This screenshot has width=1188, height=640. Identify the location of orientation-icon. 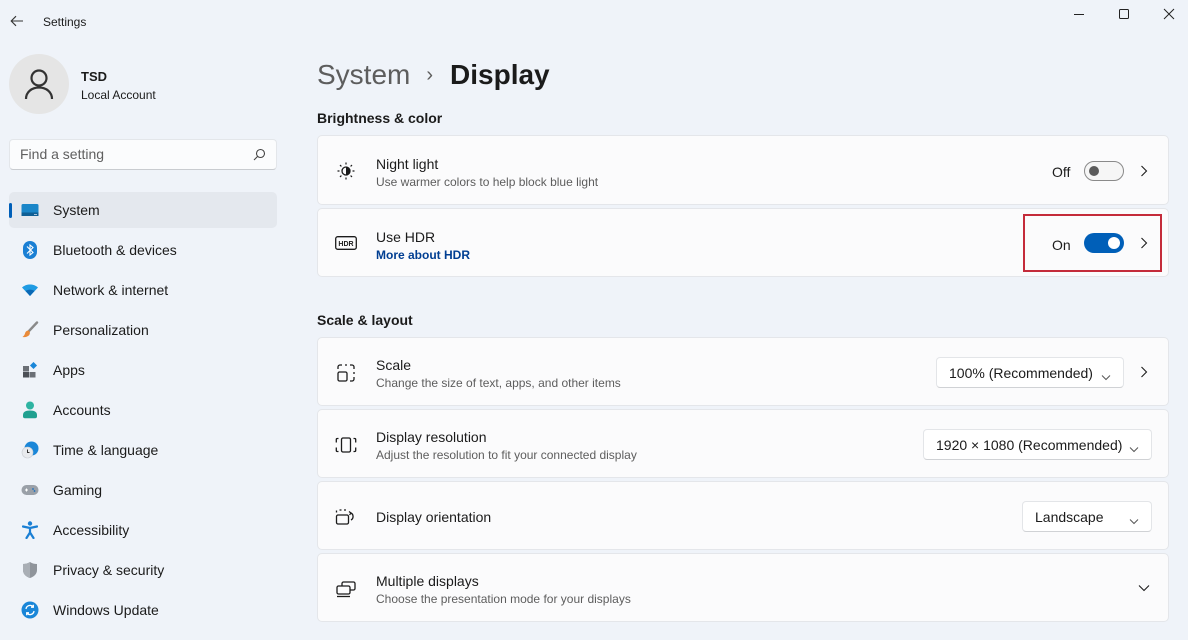
(346, 517).